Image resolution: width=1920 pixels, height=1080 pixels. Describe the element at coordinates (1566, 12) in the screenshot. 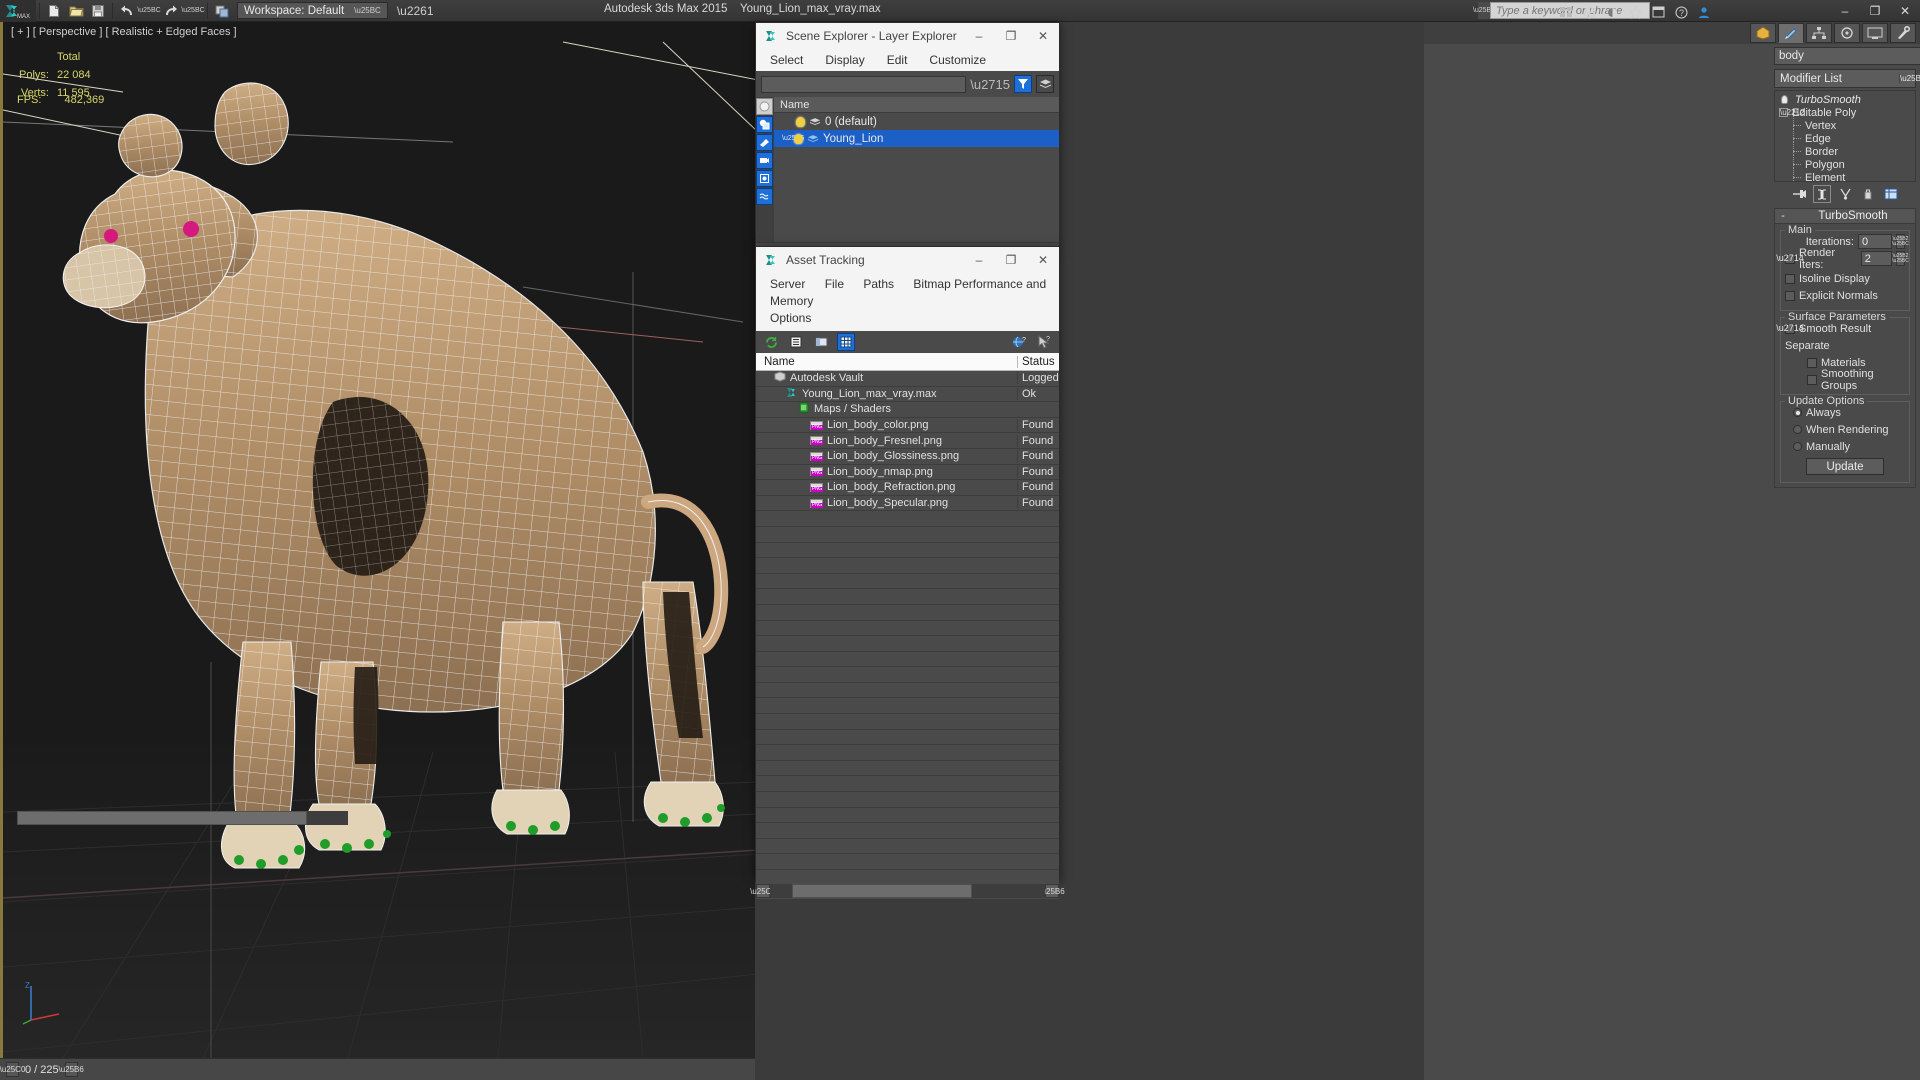

I see `workspace-grid-icon` at that location.